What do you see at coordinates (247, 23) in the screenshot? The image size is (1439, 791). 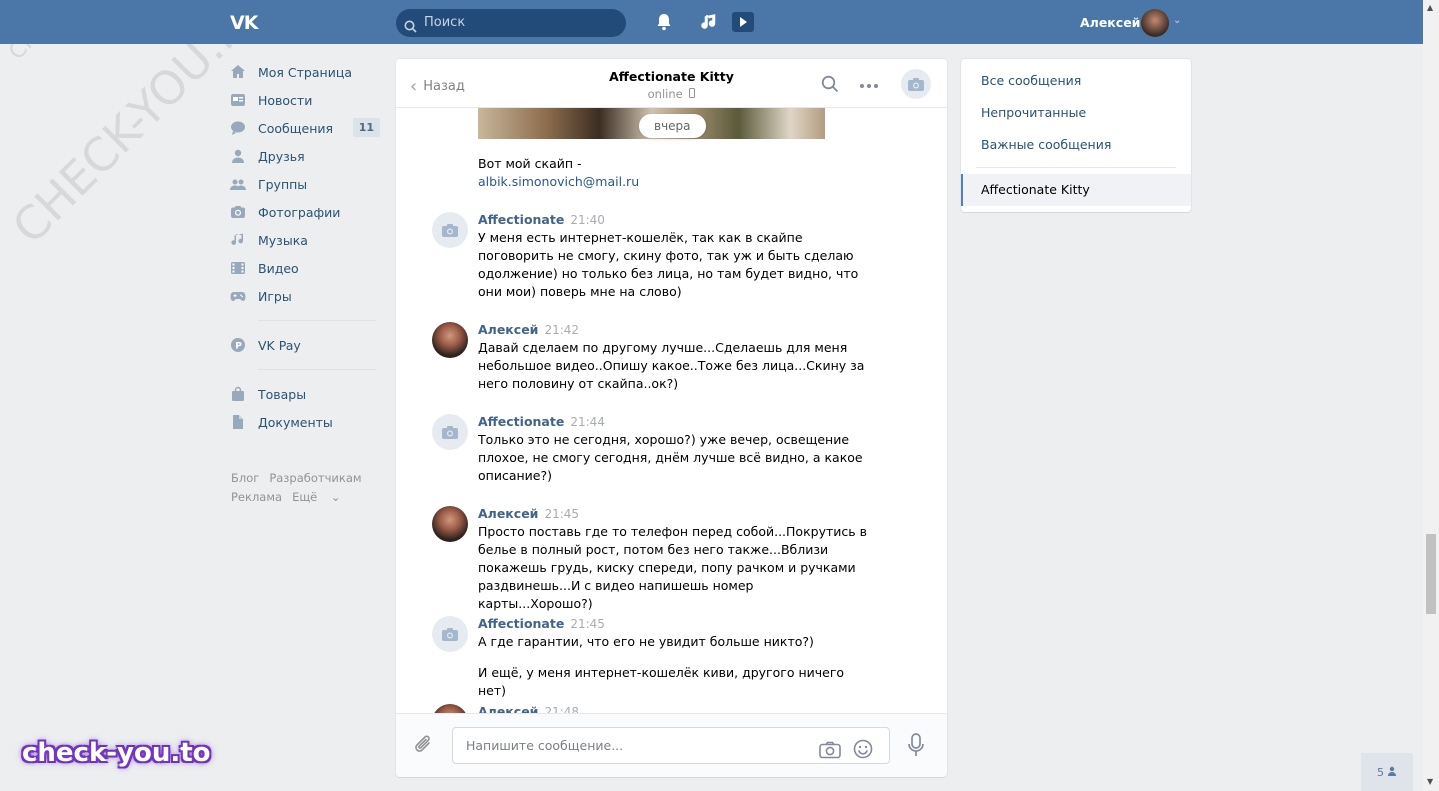 I see `vk-logo: VK` at bounding box center [247, 23].